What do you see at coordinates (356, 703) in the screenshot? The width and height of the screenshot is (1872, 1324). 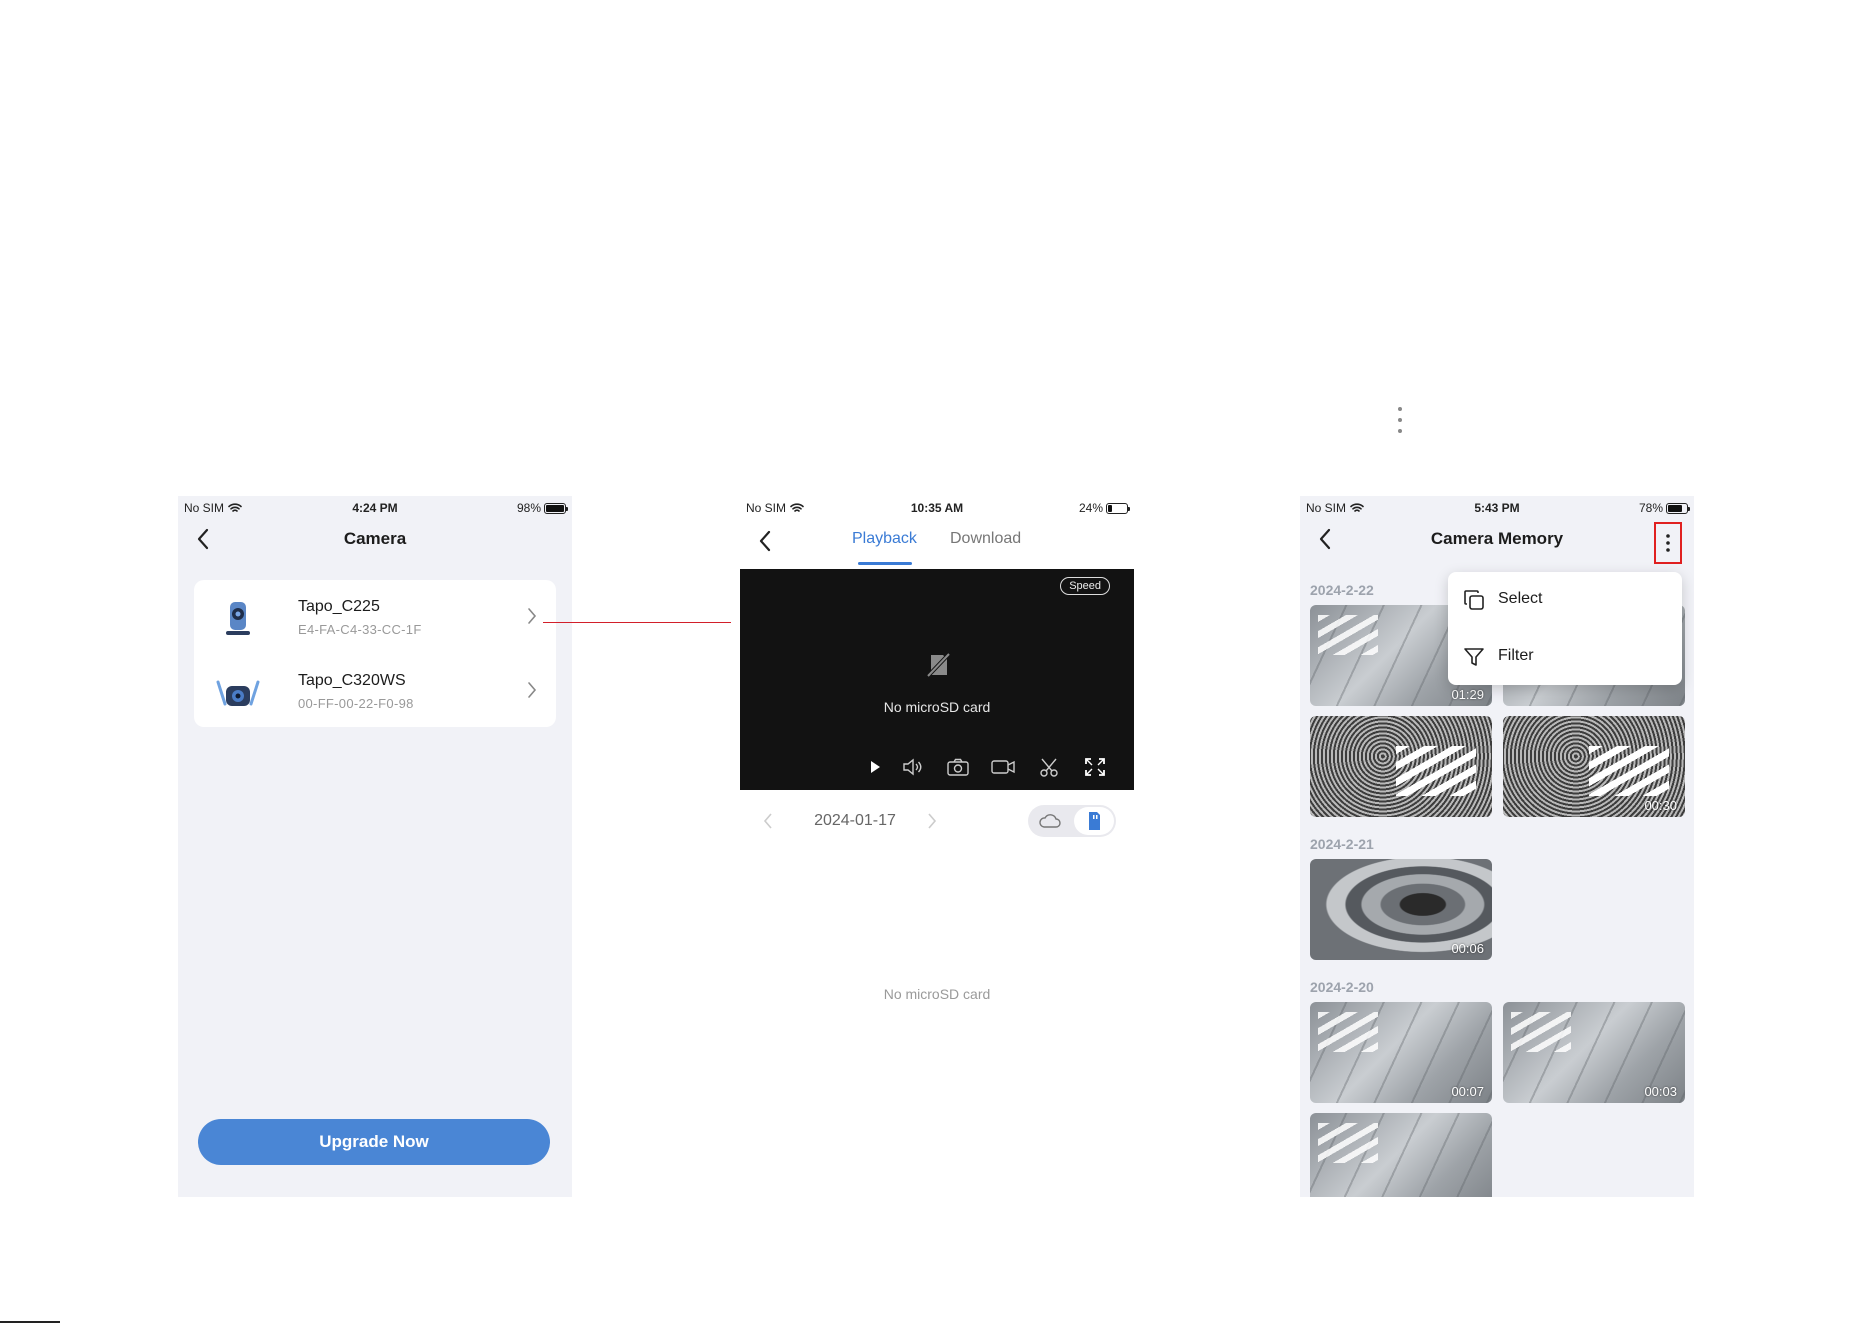 I see `device-mac: 00-FF-00-22-F0-98` at bounding box center [356, 703].